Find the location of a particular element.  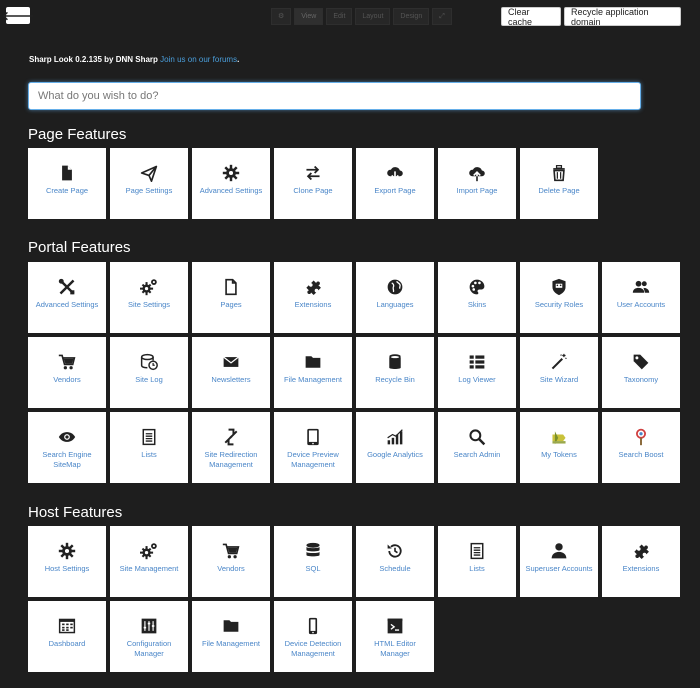

portal-tile-vendors: Vendors is located at coordinates (67, 372).